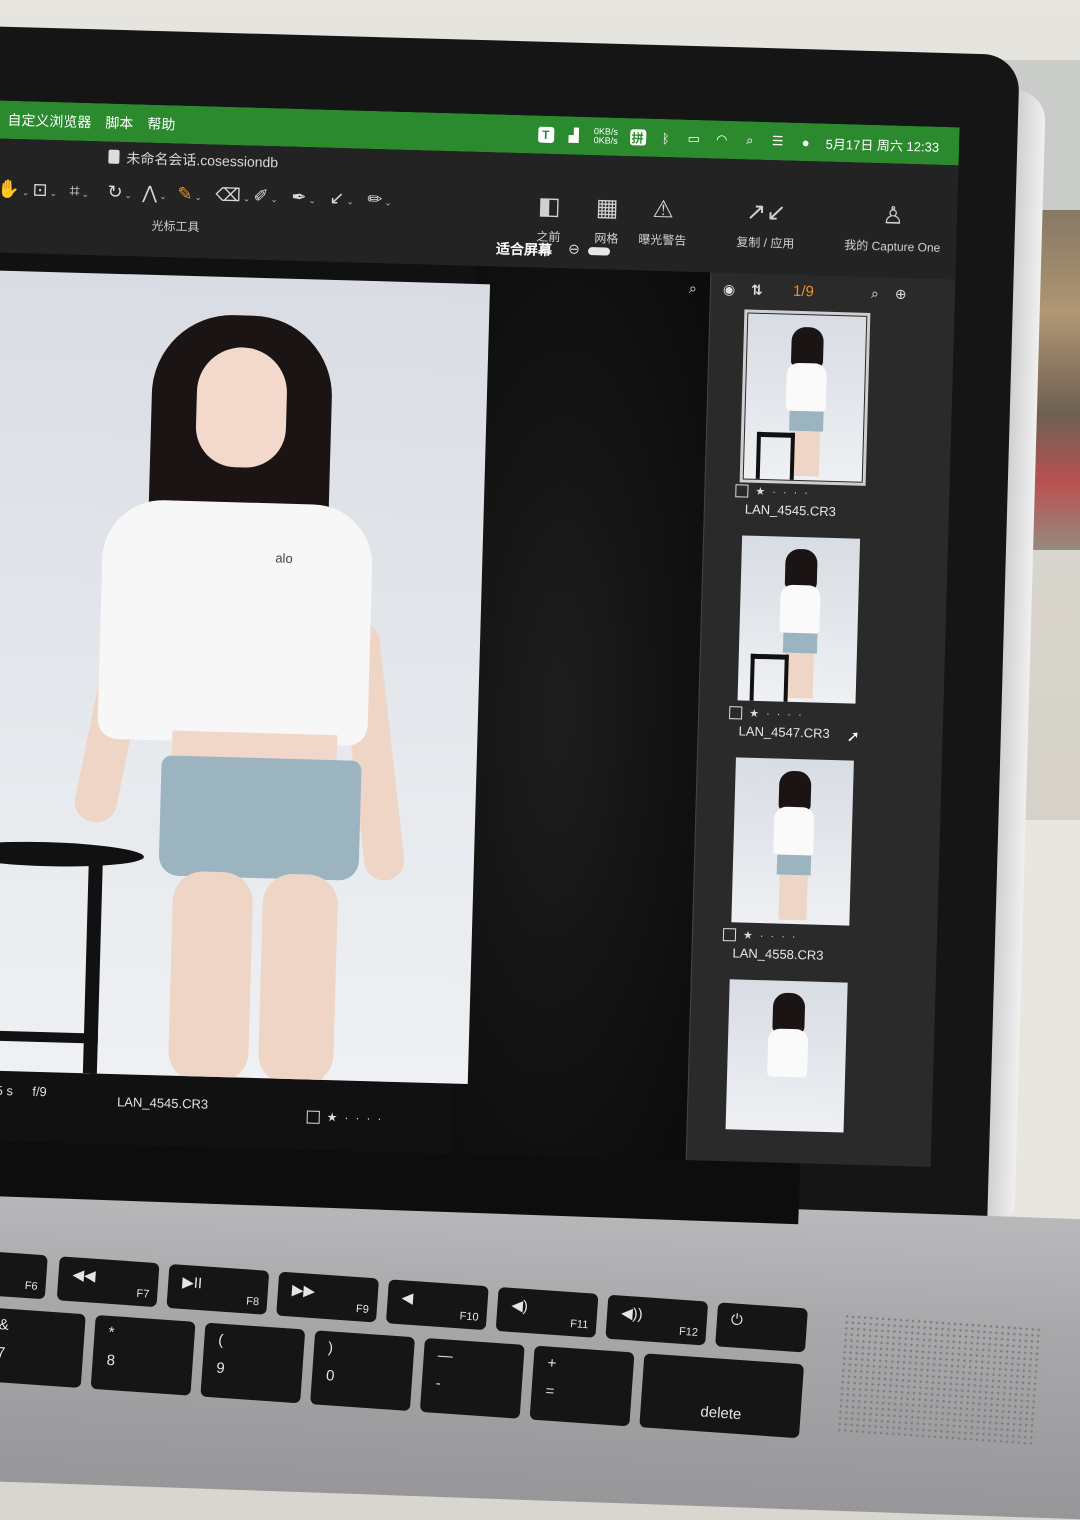 This screenshot has width=1080, height=1520. I want to click on key-f6: ☀F6, so click(24, 1275).